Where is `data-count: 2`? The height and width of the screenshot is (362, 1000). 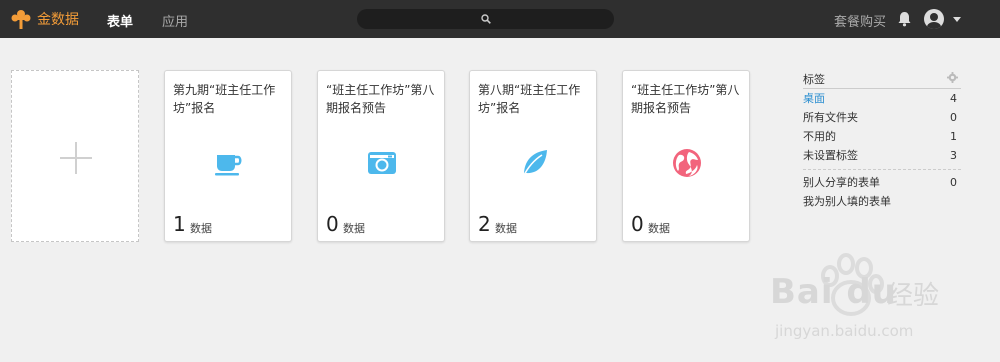
data-count: 2 is located at coordinates (484, 224).